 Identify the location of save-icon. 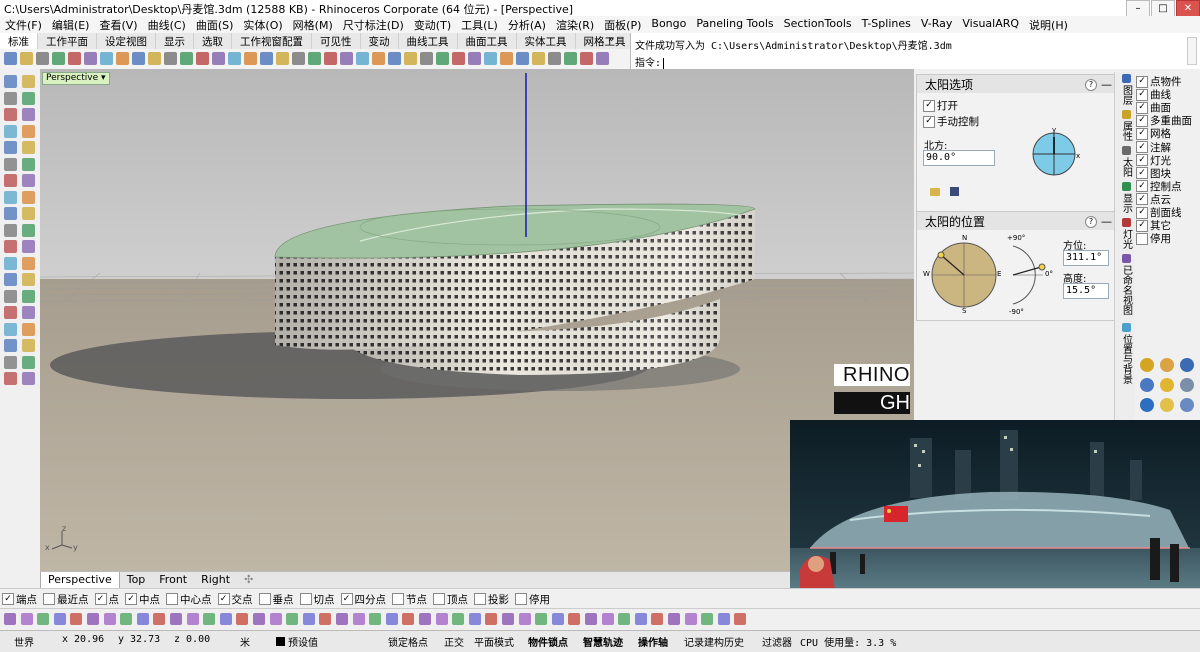
(954, 191).